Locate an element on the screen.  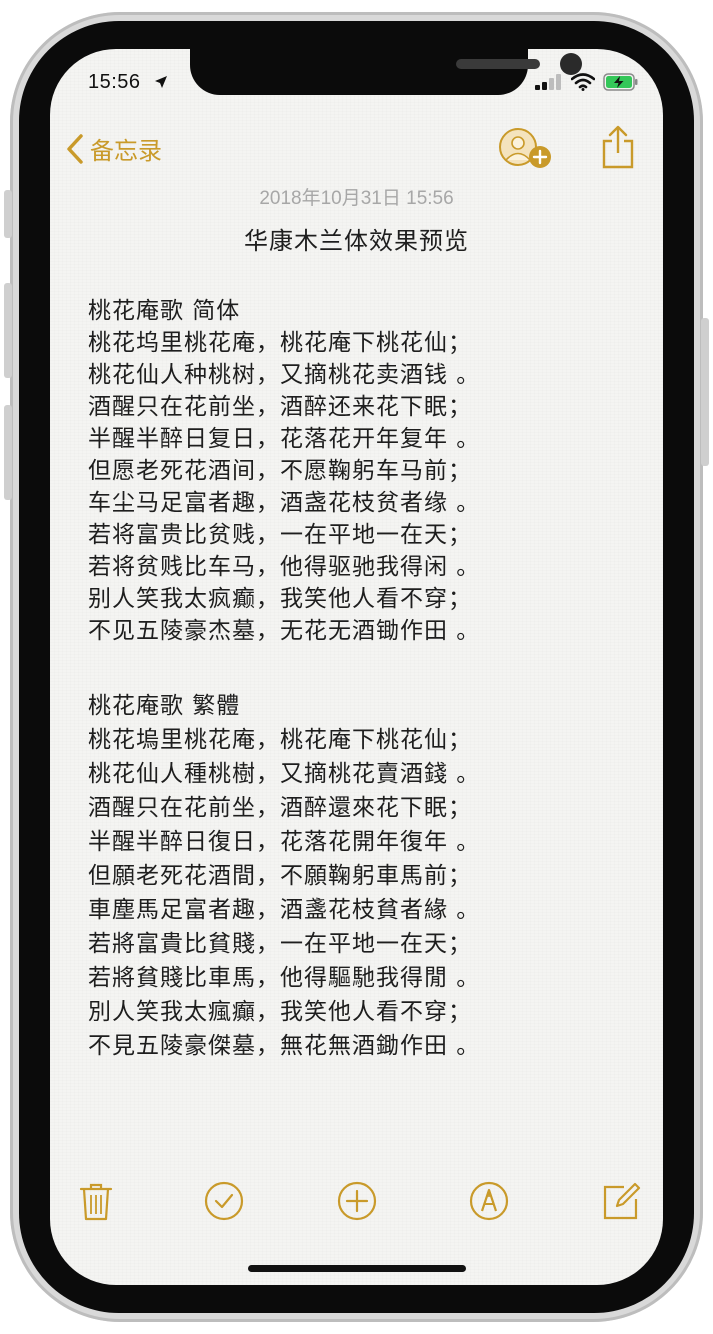
signal-bars-icon is located at coordinates (548, 82).